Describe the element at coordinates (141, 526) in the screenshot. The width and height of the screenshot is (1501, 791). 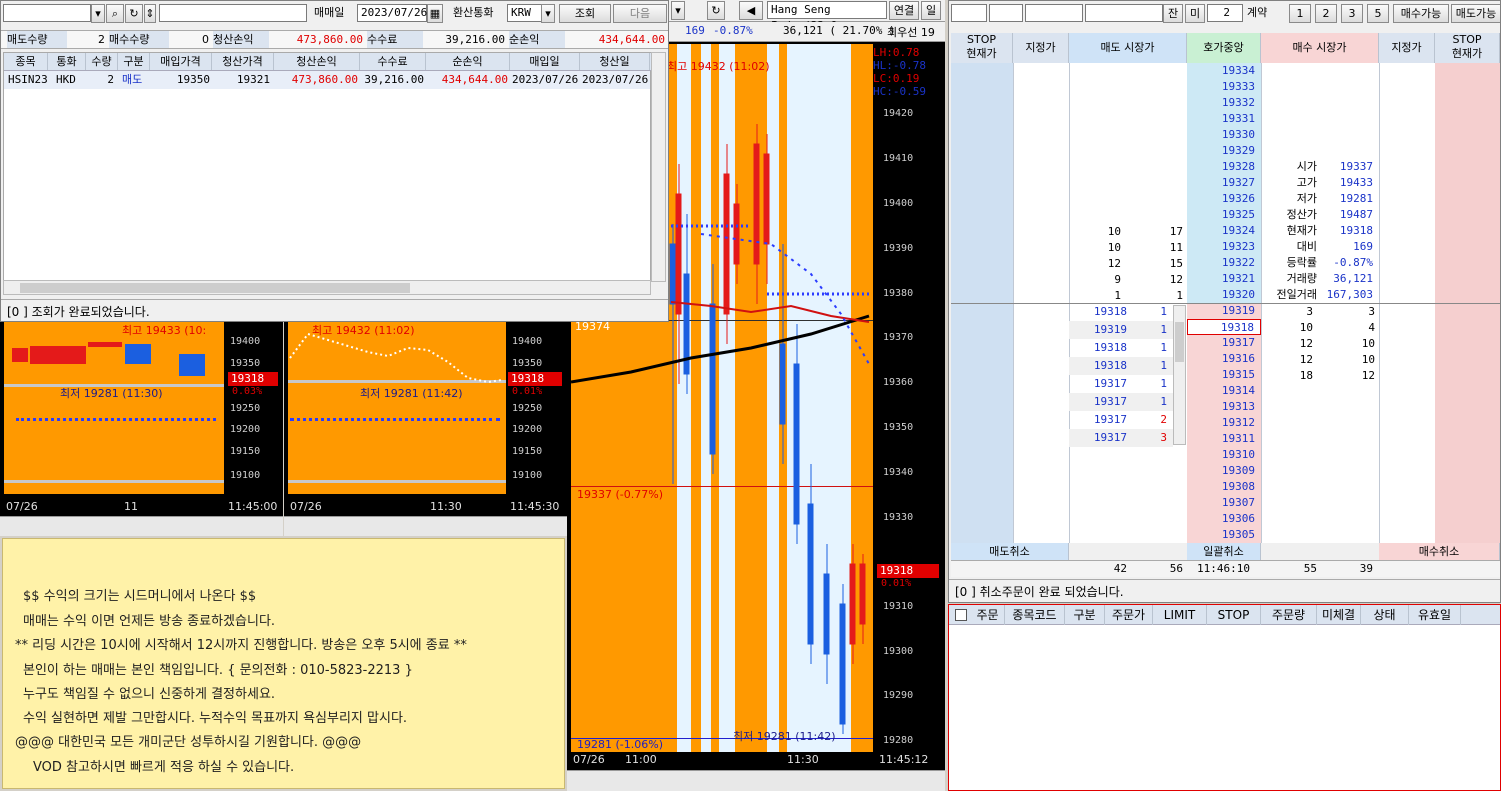
I see `left-chart-controls` at that location.